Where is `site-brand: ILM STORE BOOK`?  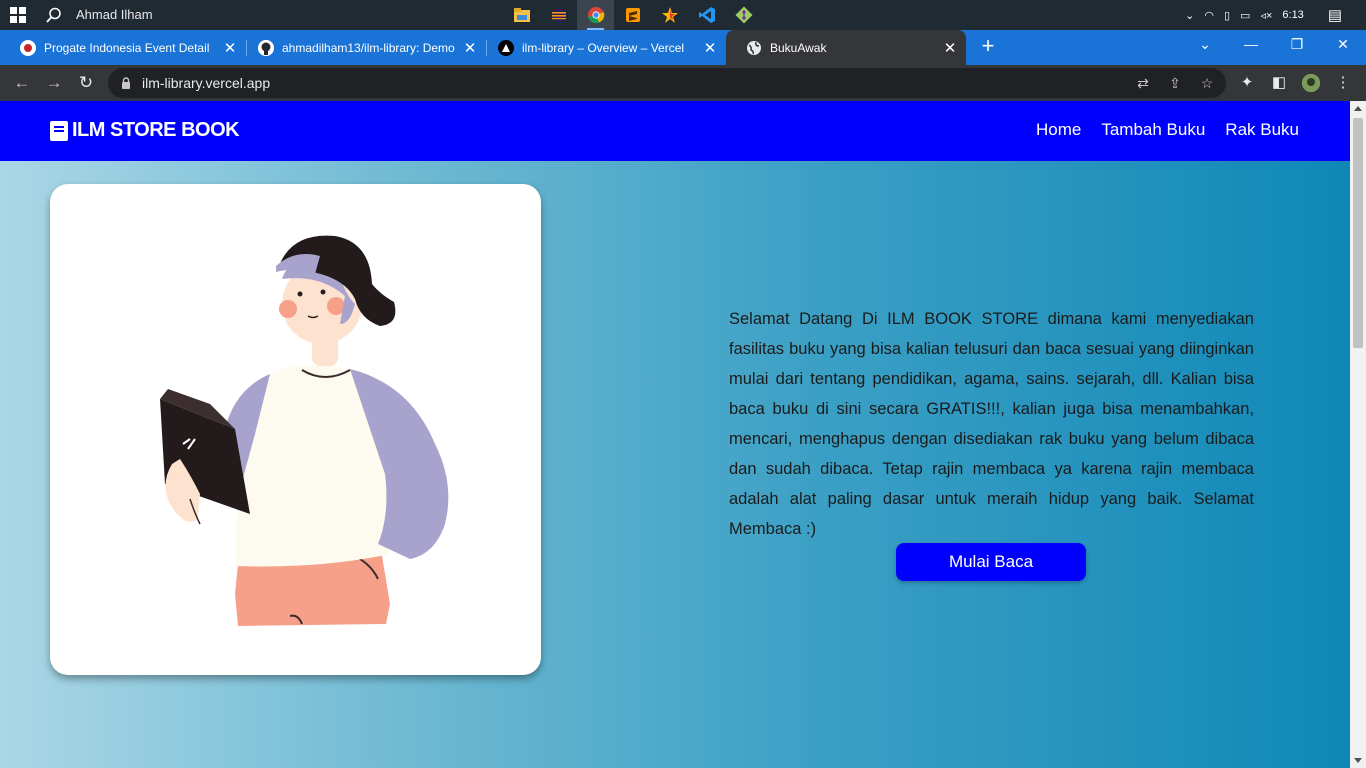
site-brand: ILM STORE BOOK is located at coordinates (145, 130).